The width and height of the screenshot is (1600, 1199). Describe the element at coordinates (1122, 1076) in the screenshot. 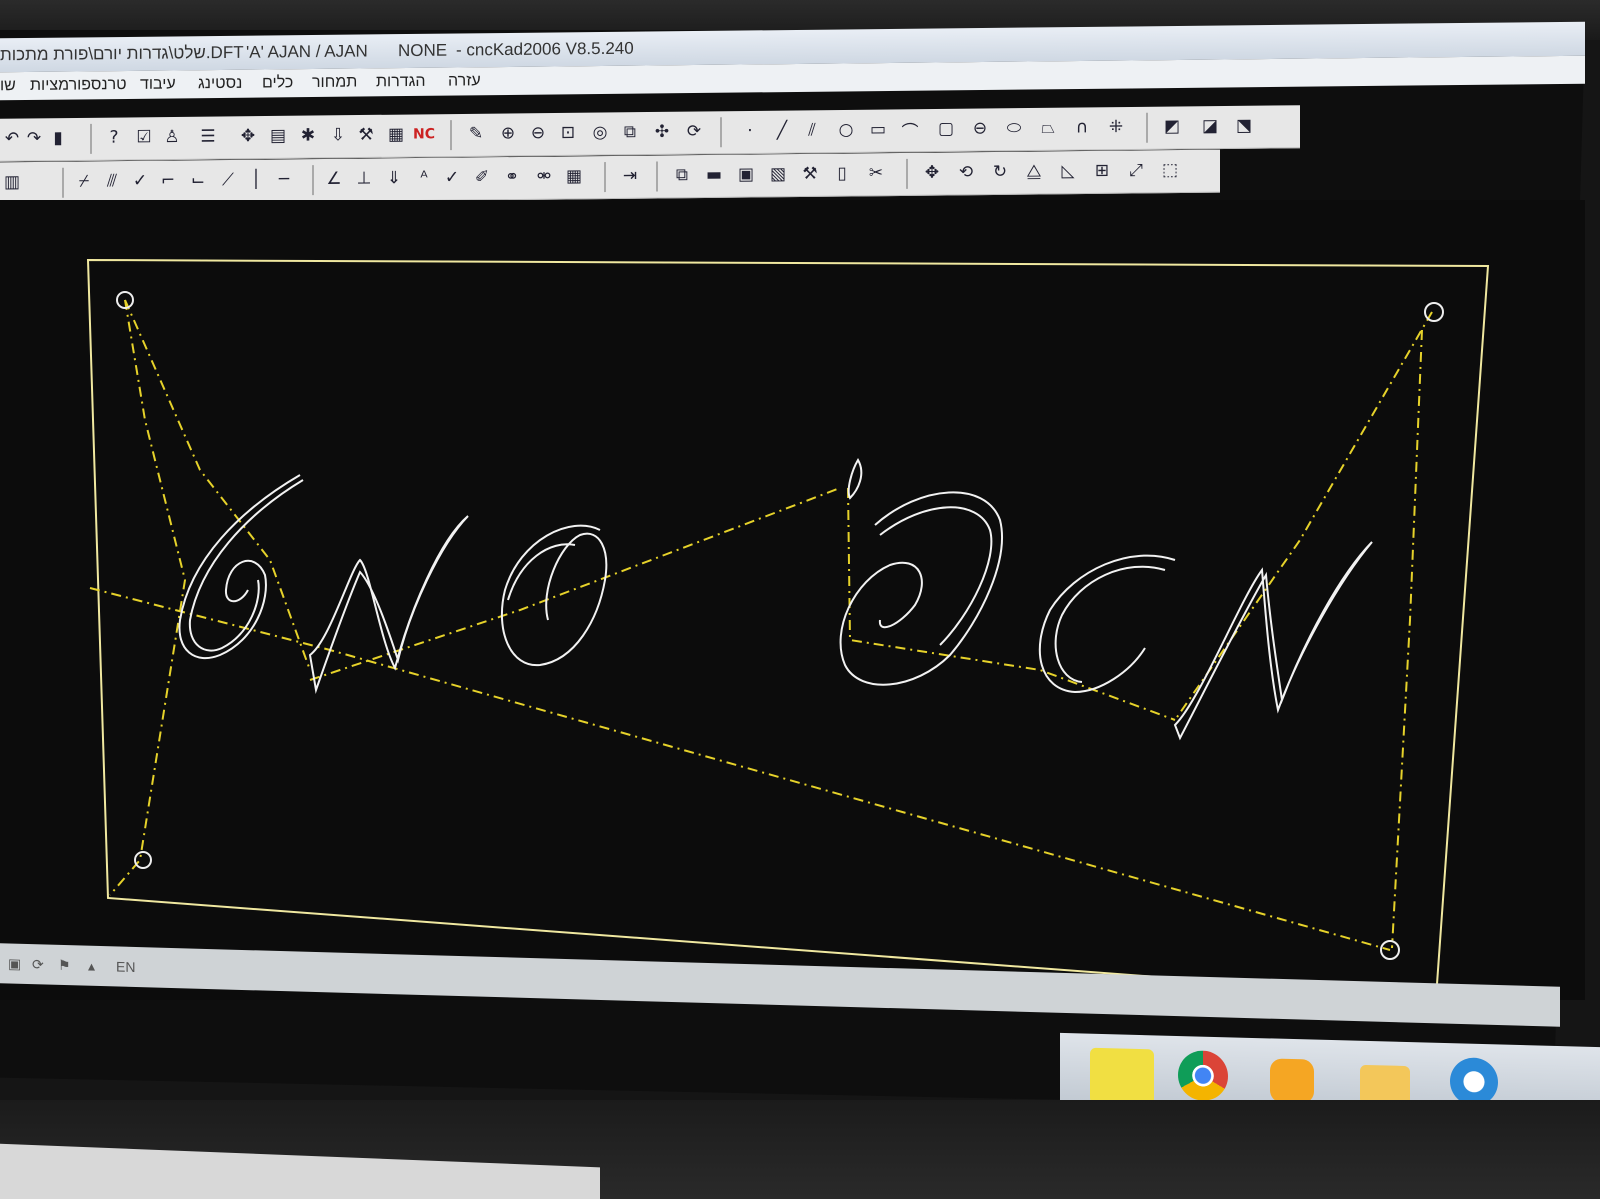

I see `cnckad-taskbar-icon` at that location.